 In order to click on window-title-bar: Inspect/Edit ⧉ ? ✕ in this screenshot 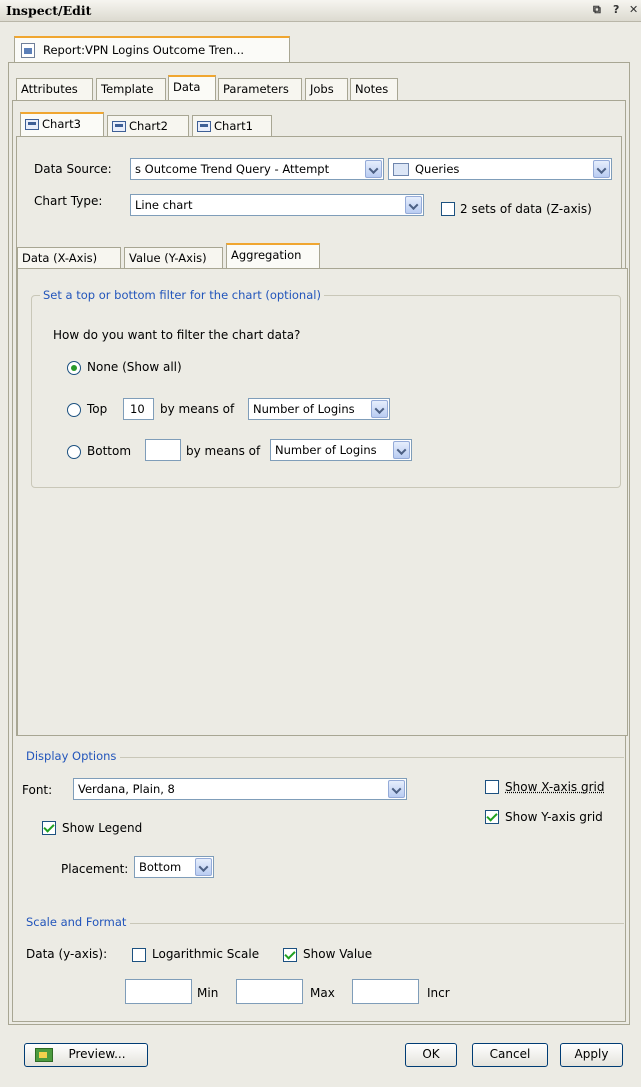, I will do `click(320, 11)`.